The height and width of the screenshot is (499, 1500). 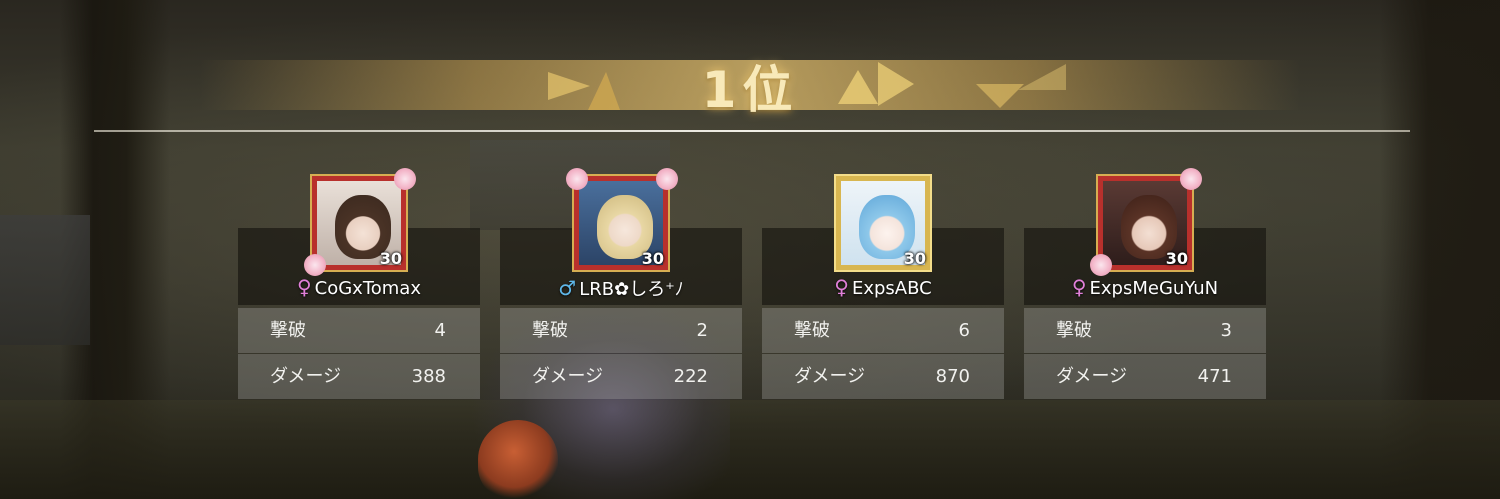 What do you see at coordinates (1214, 376) in the screenshot?
I see `damage-value: 471` at bounding box center [1214, 376].